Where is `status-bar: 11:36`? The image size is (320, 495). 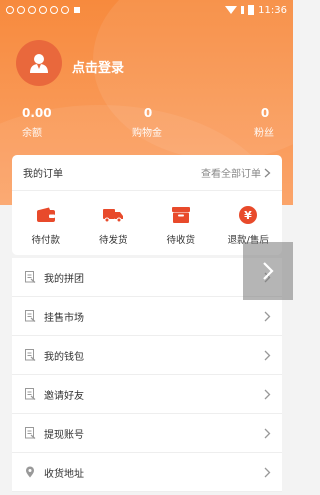 status-bar: 11:36 is located at coordinates (146, 10).